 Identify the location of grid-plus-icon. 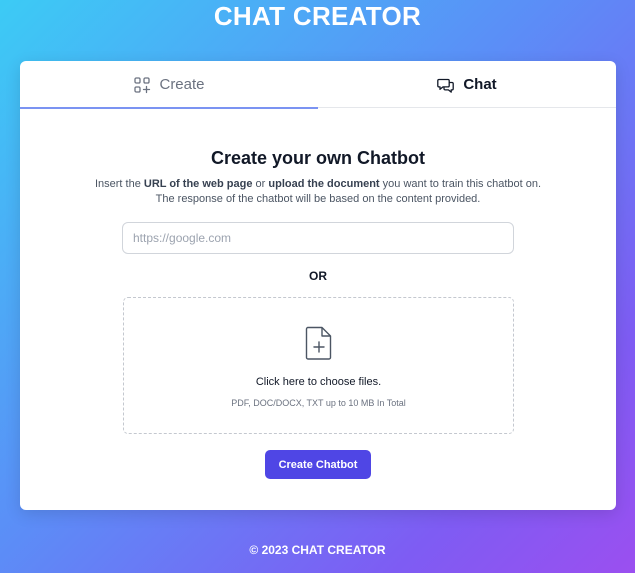
(142, 84).